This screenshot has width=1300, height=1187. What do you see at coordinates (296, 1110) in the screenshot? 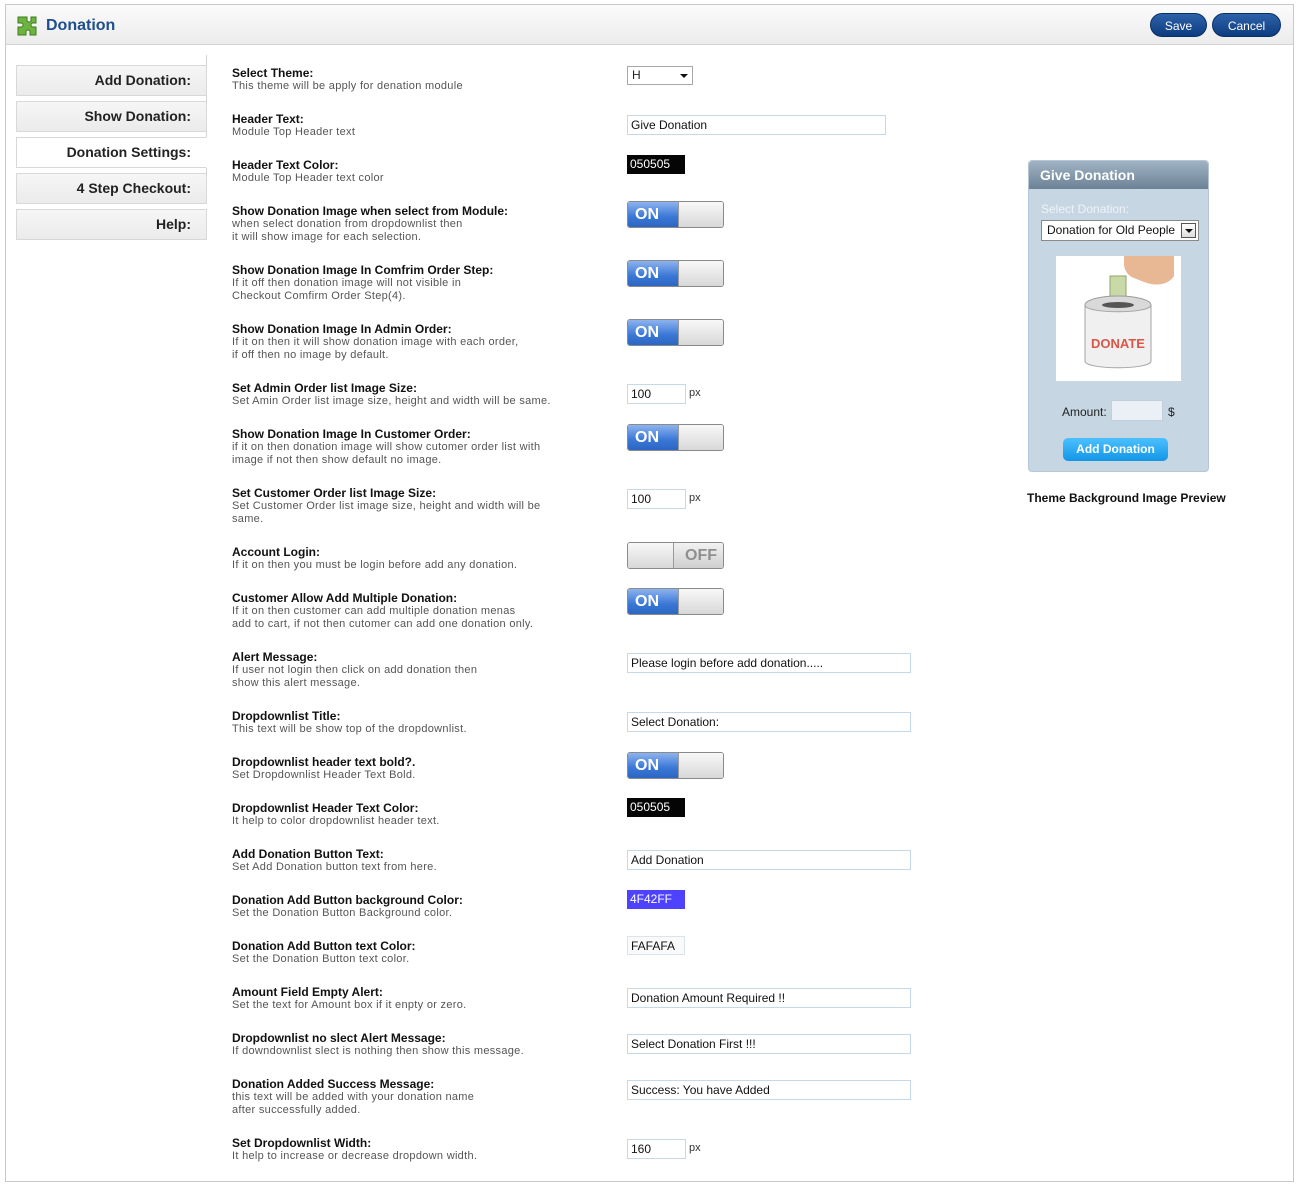
I see `setting-description: after successfully added.` at bounding box center [296, 1110].